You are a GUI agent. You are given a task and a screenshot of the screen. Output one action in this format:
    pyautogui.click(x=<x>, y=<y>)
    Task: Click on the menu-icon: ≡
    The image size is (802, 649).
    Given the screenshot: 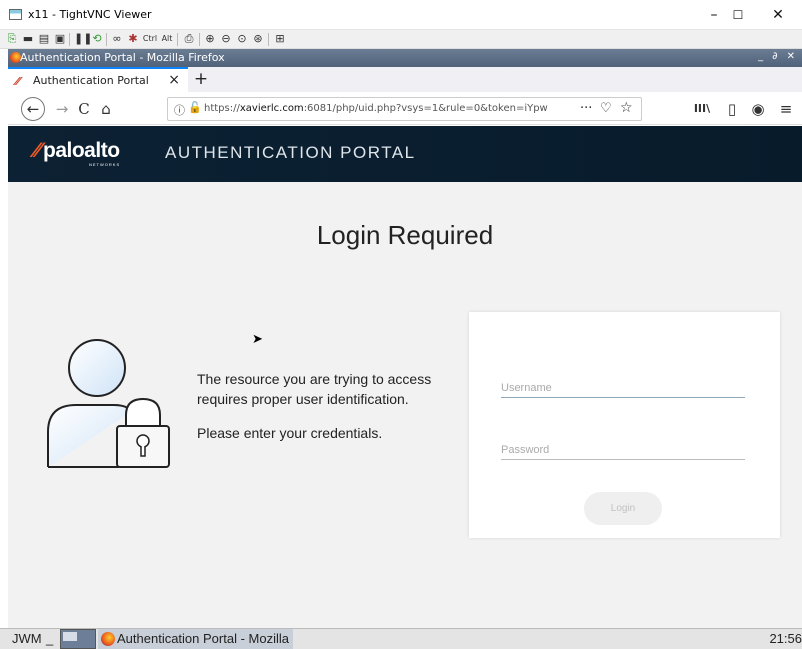 What is the action you would take?
    pyautogui.click(x=786, y=109)
    